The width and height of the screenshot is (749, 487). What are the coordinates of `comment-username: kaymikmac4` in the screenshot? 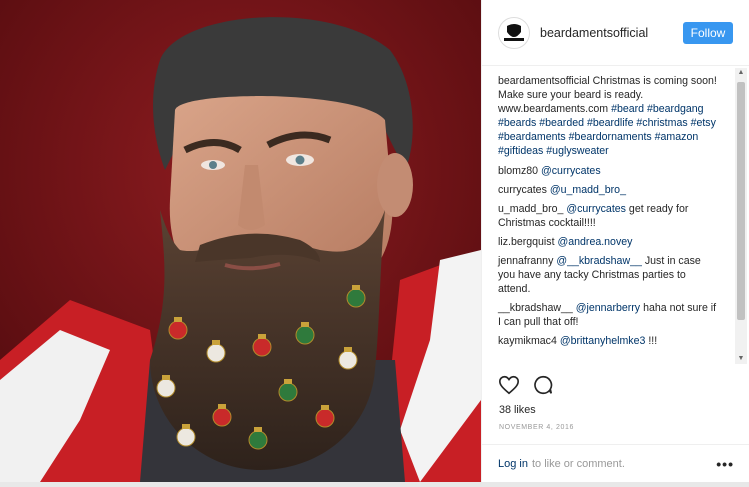 It's located at (527, 341).